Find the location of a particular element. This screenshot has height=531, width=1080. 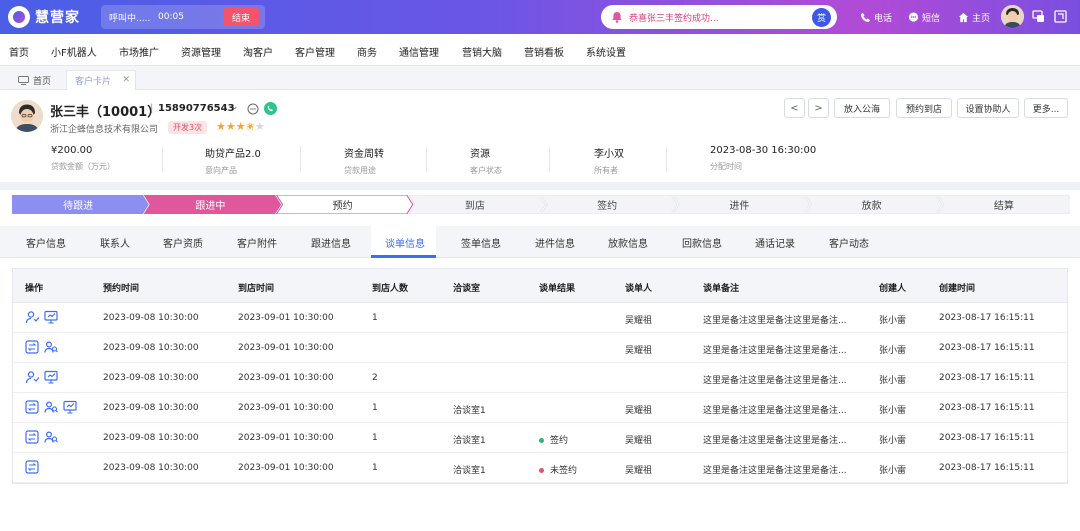

column-header: 操作 is located at coordinates (34, 289).